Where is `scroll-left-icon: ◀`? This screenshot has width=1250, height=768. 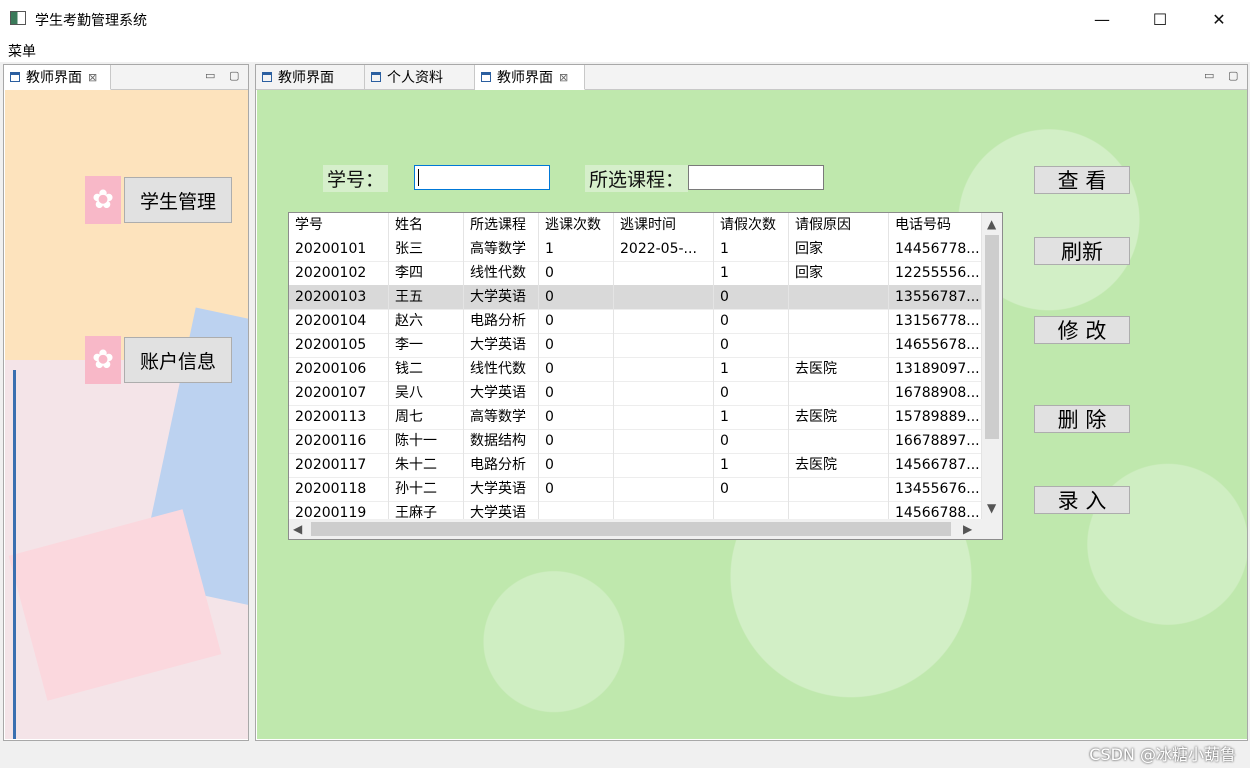 scroll-left-icon: ◀ is located at coordinates (297, 529).